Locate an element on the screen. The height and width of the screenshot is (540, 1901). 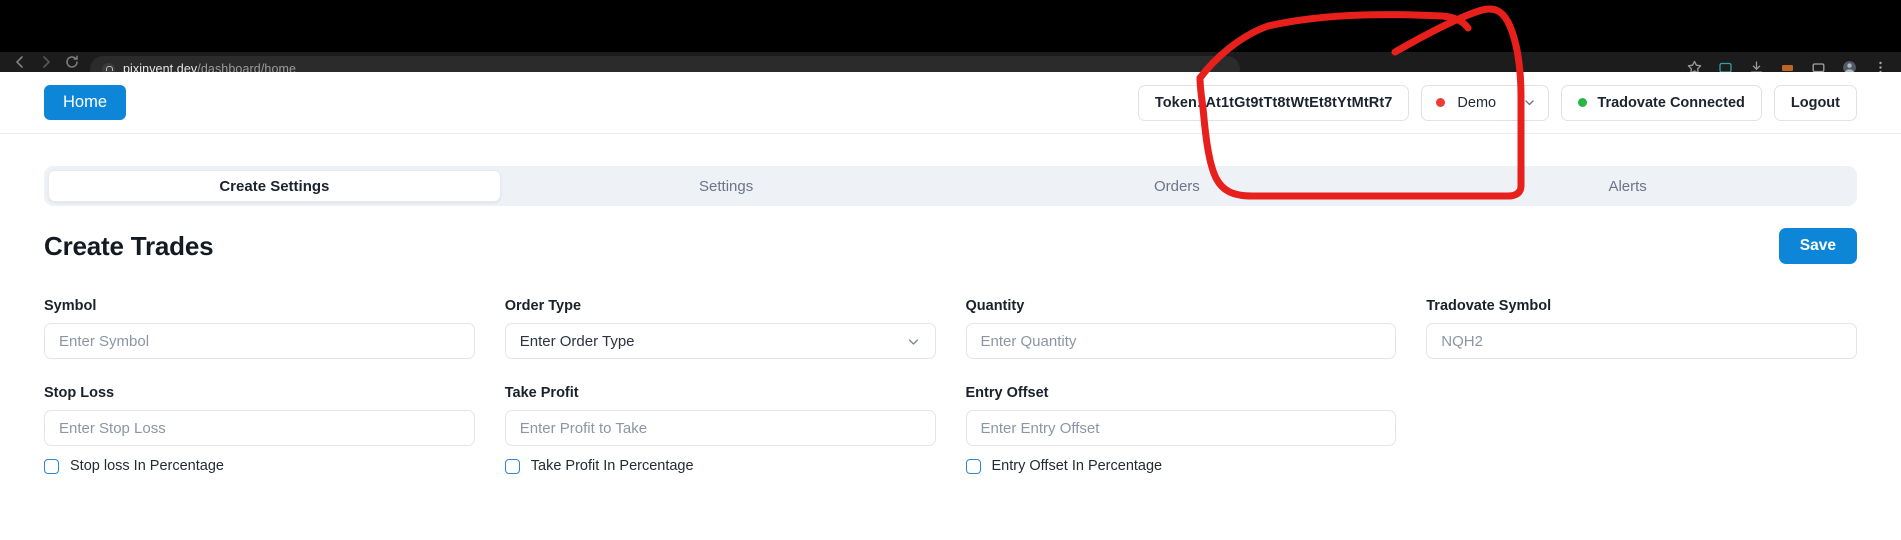
field-label-tradovate-symbol: Tradovate Symbol is located at coordinates (1489, 306).